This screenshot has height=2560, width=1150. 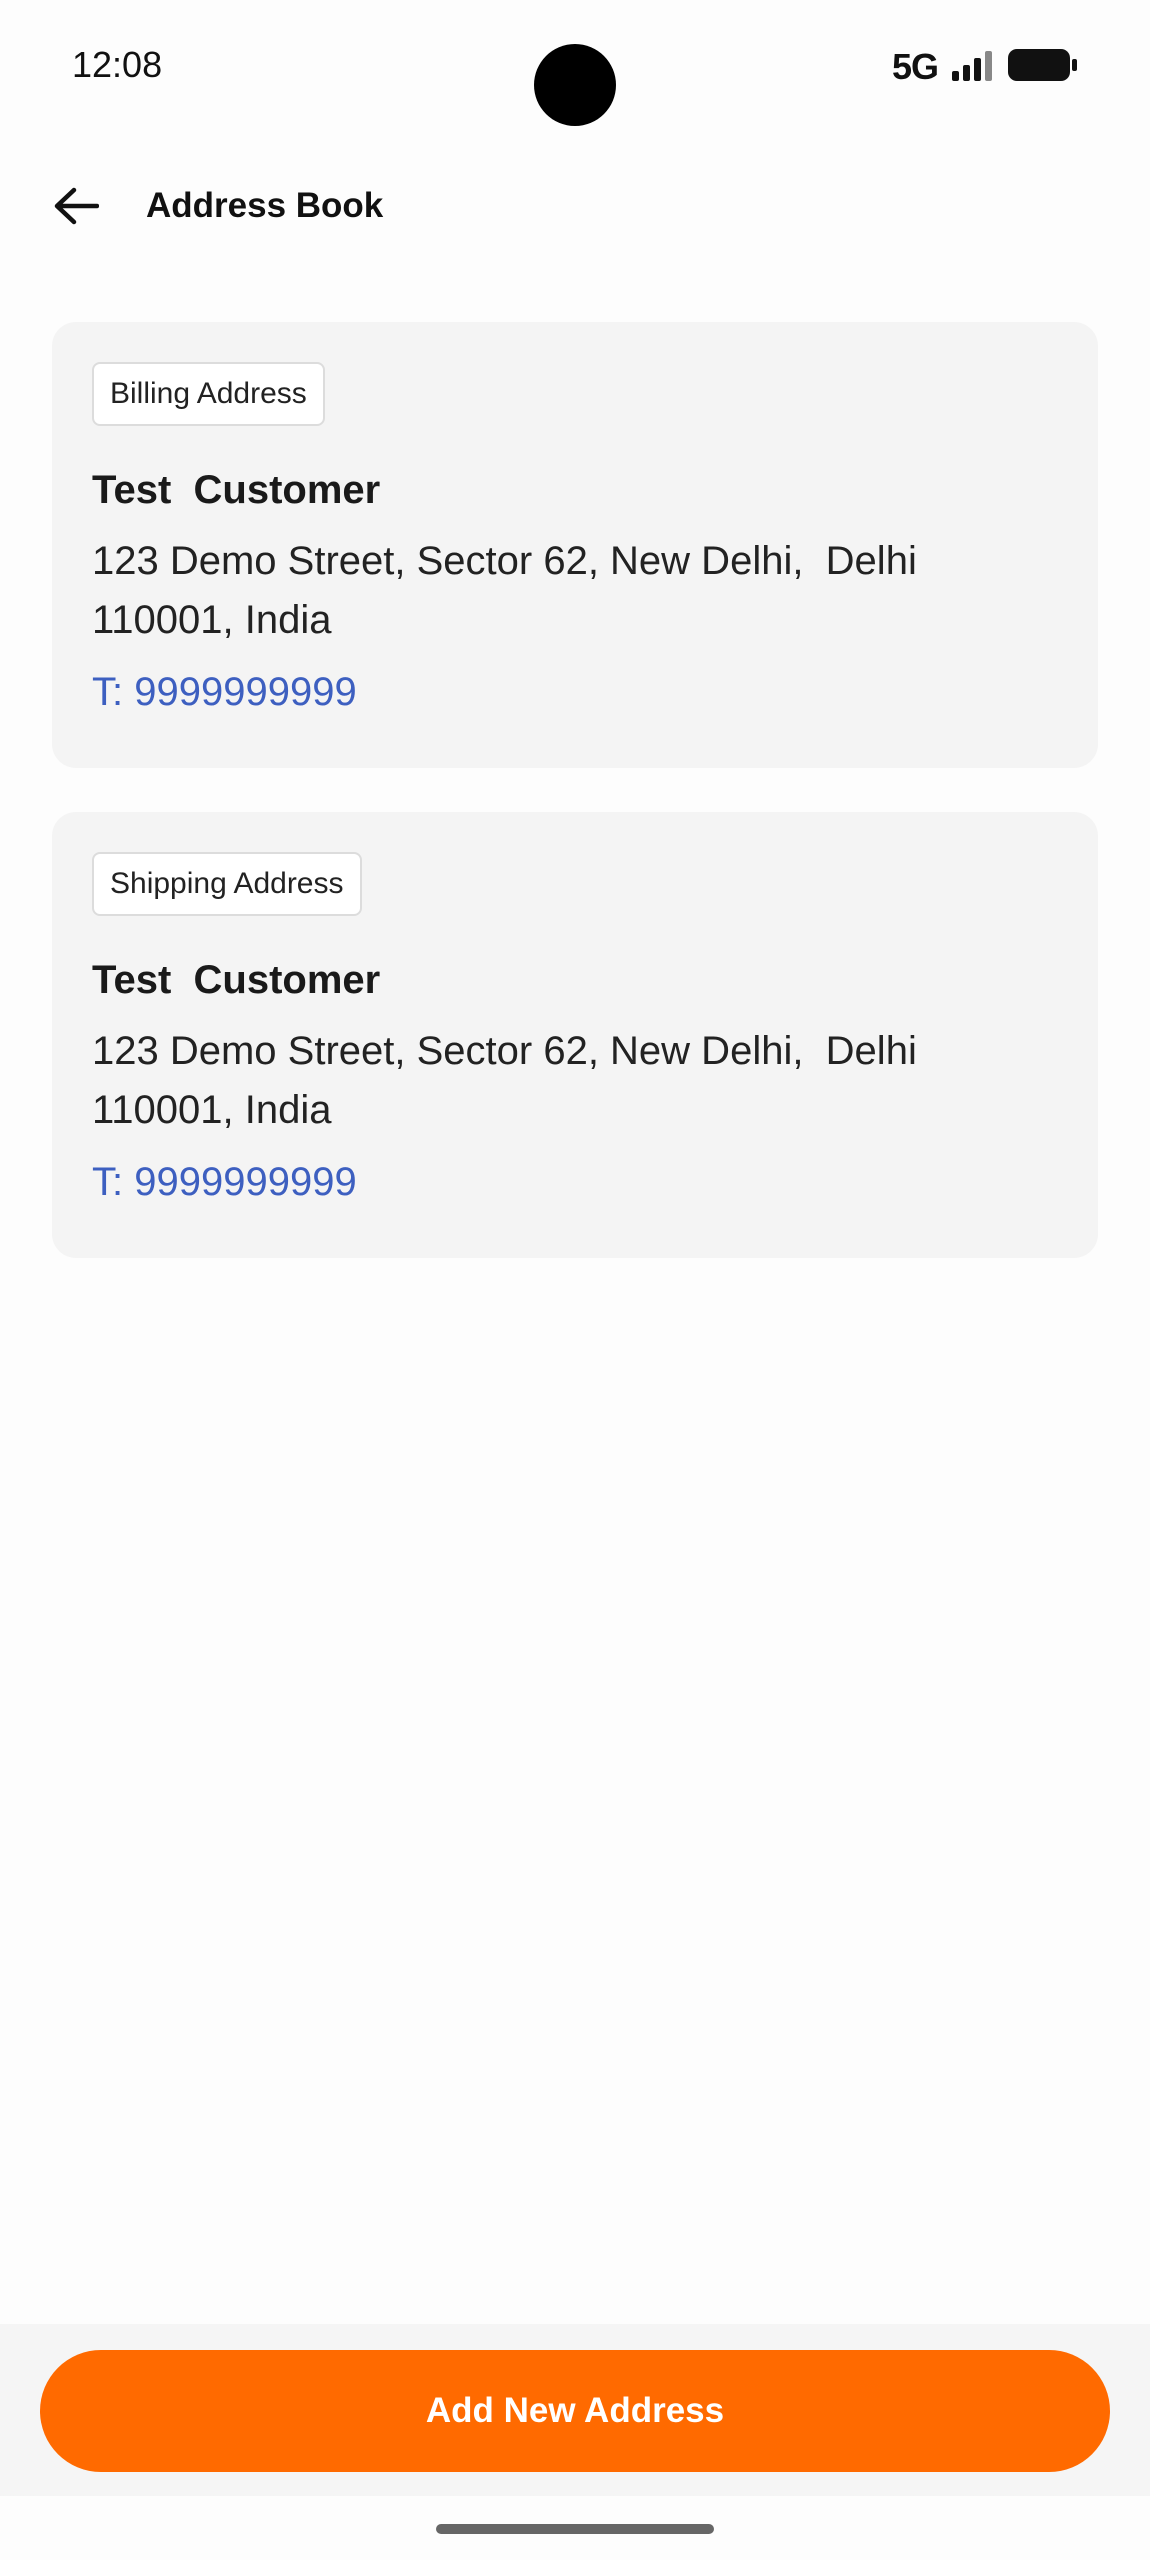 I want to click on add-new-address-button: Add New Address, so click(x=575, y=2411).